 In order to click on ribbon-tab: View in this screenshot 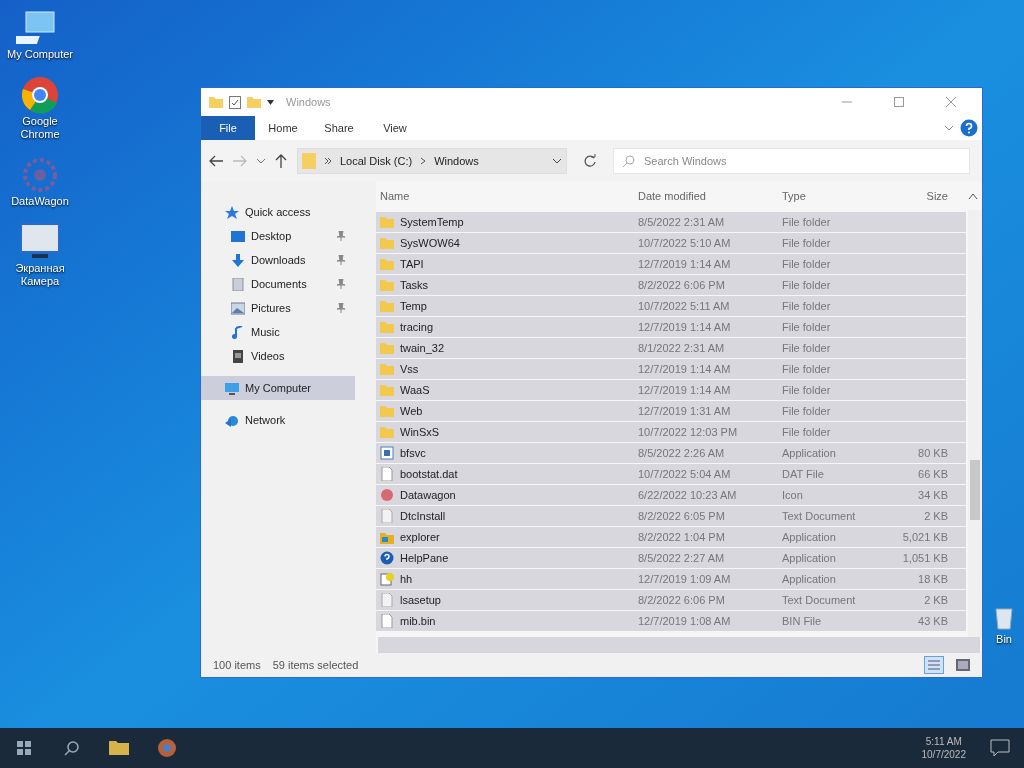, I will do `click(395, 128)`.